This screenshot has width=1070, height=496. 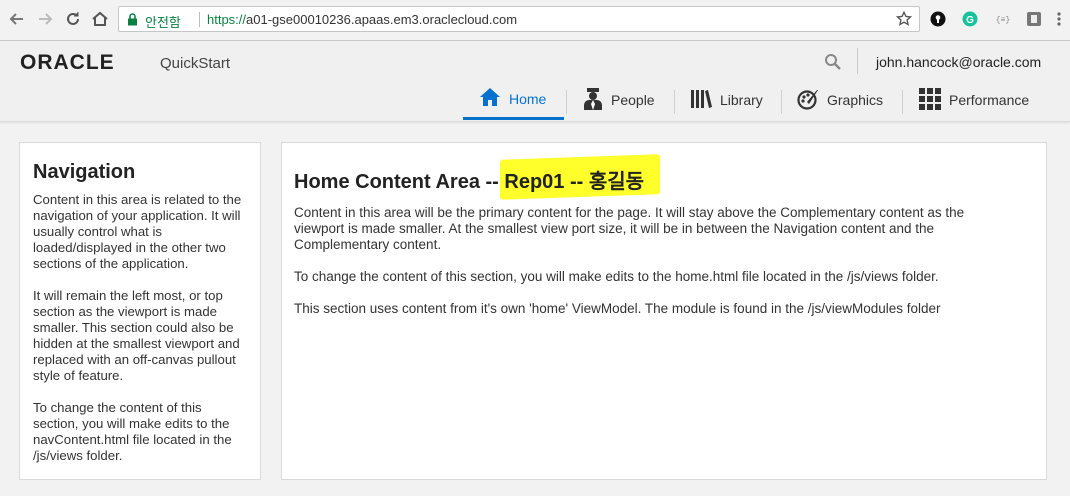 I want to click on code-extension-icon: {≡}, so click(x=1003, y=19).